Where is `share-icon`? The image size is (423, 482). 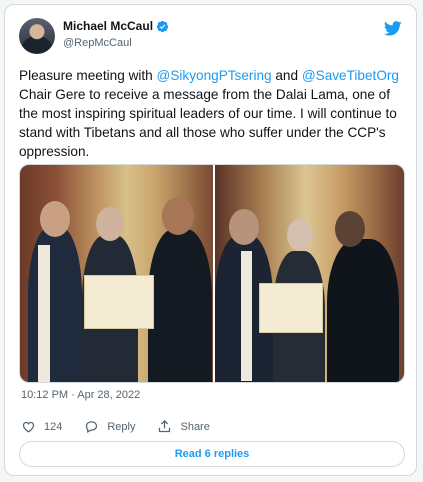
share-icon is located at coordinates (165, 426).